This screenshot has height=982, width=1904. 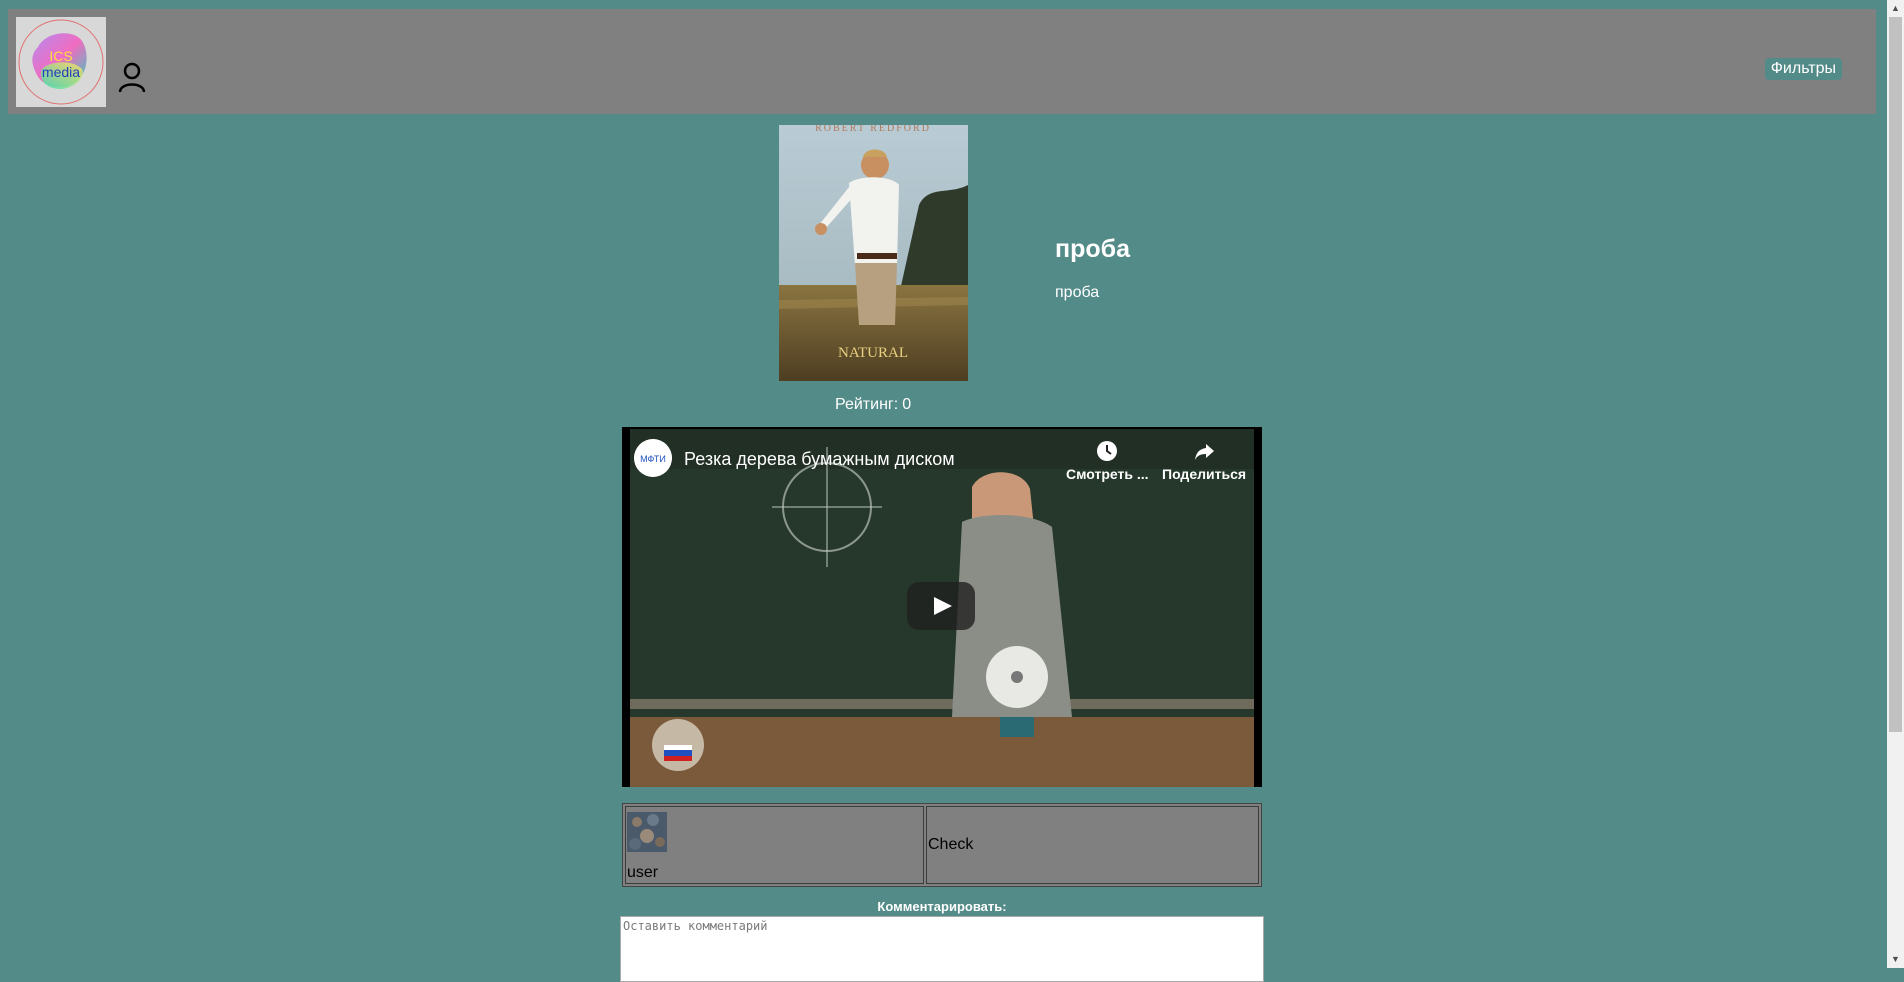 I want to click on comment-form-label: Комментарировать:, so click(x=942, y=906).